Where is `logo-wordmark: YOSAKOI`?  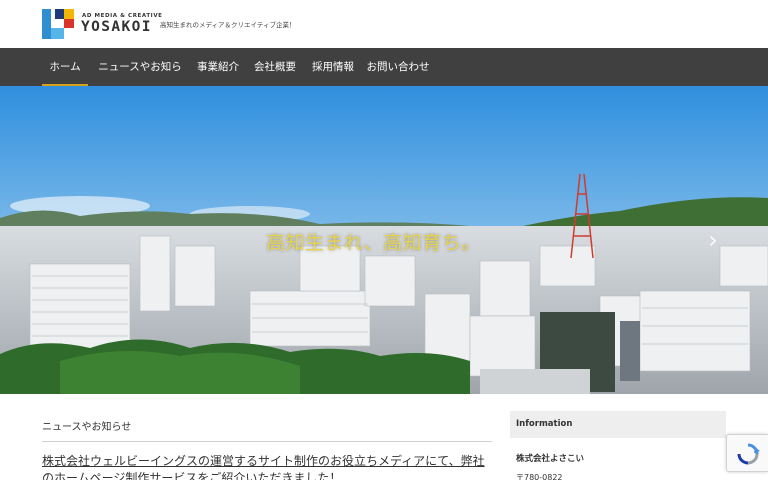
logo-wordmark: YOSAKOI is located at coordinates (116, 27).